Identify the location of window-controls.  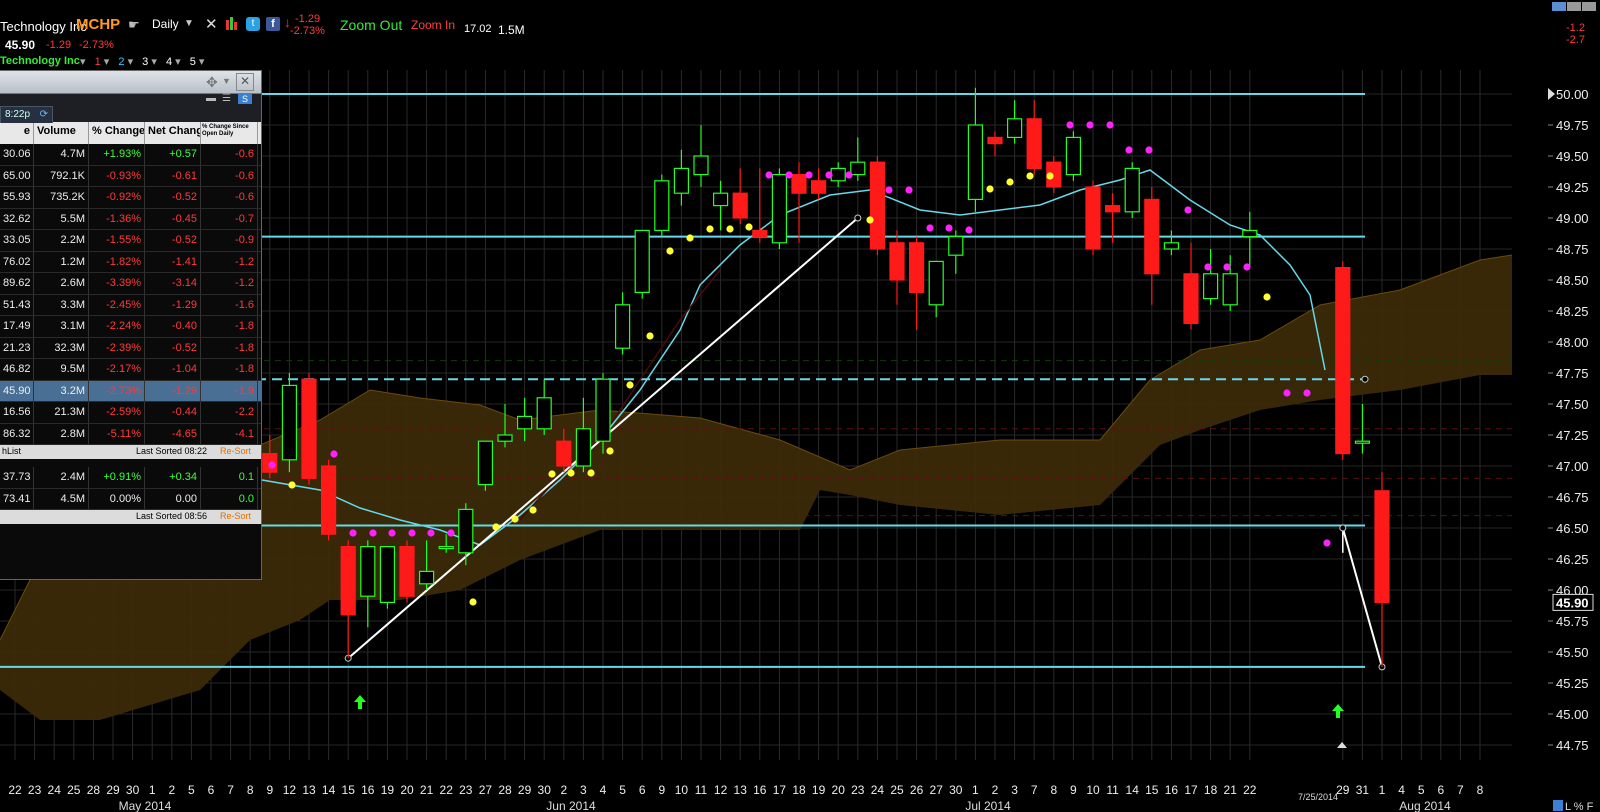
(1576, 5).